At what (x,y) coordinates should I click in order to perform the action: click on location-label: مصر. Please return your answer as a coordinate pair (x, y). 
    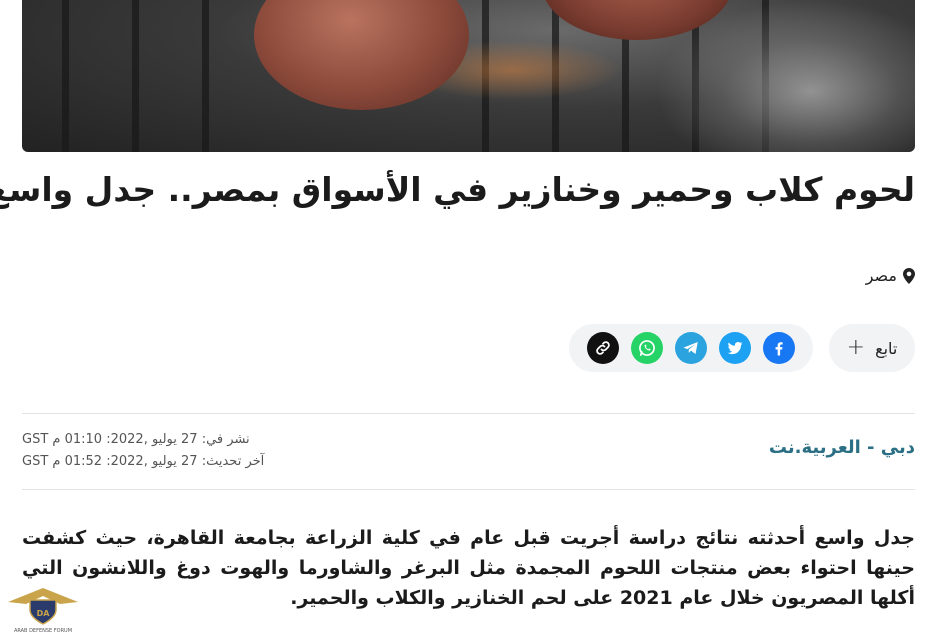
    Looking at the image, I should click on (881, 275).